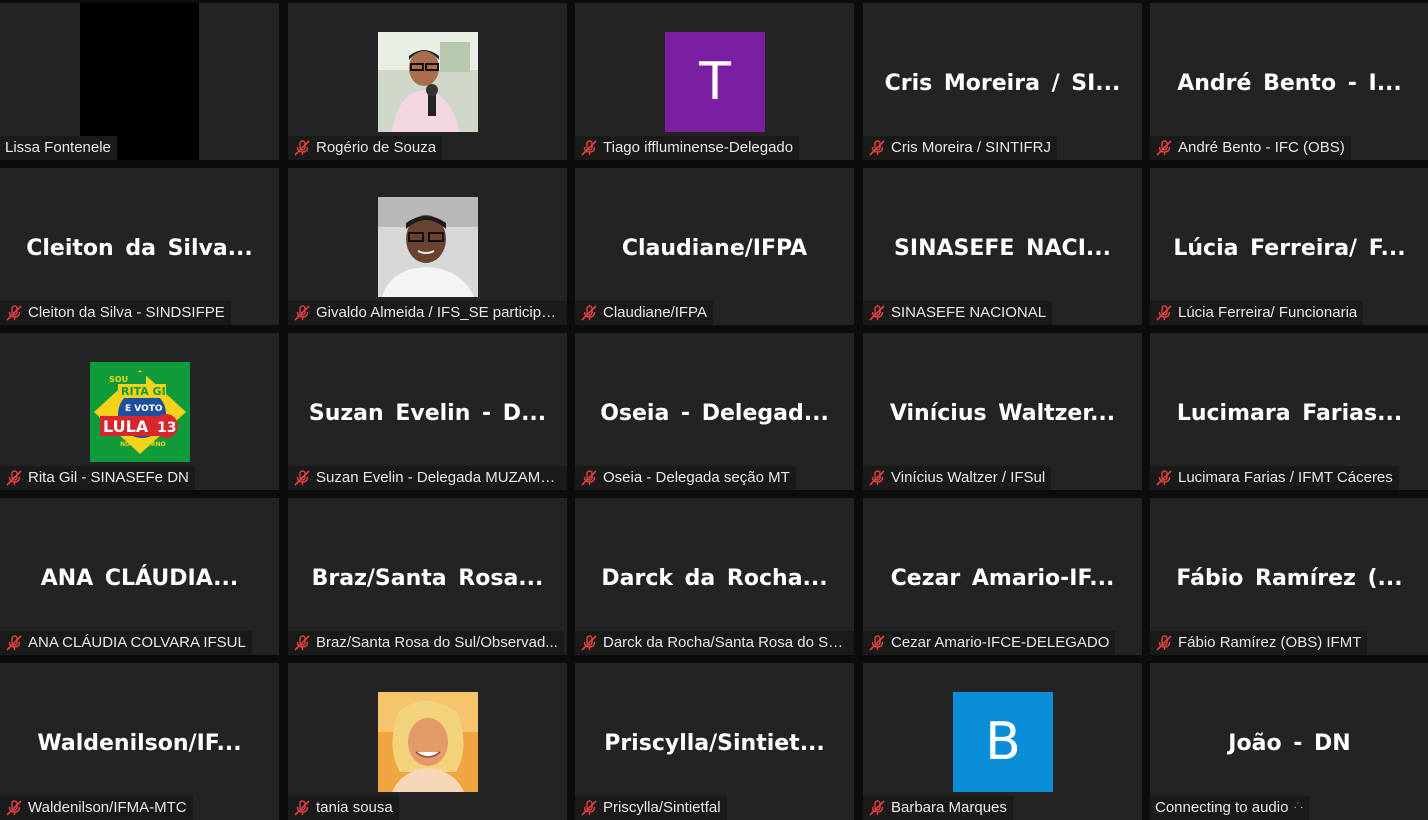 This screenshot has width=1428, height=820. What do you see at coordinates (1268, 312) in the screenshot?
I see `participant-name-text: Lúcia Ferreira/ Funcionaria` at bounding box center [1268, 312].